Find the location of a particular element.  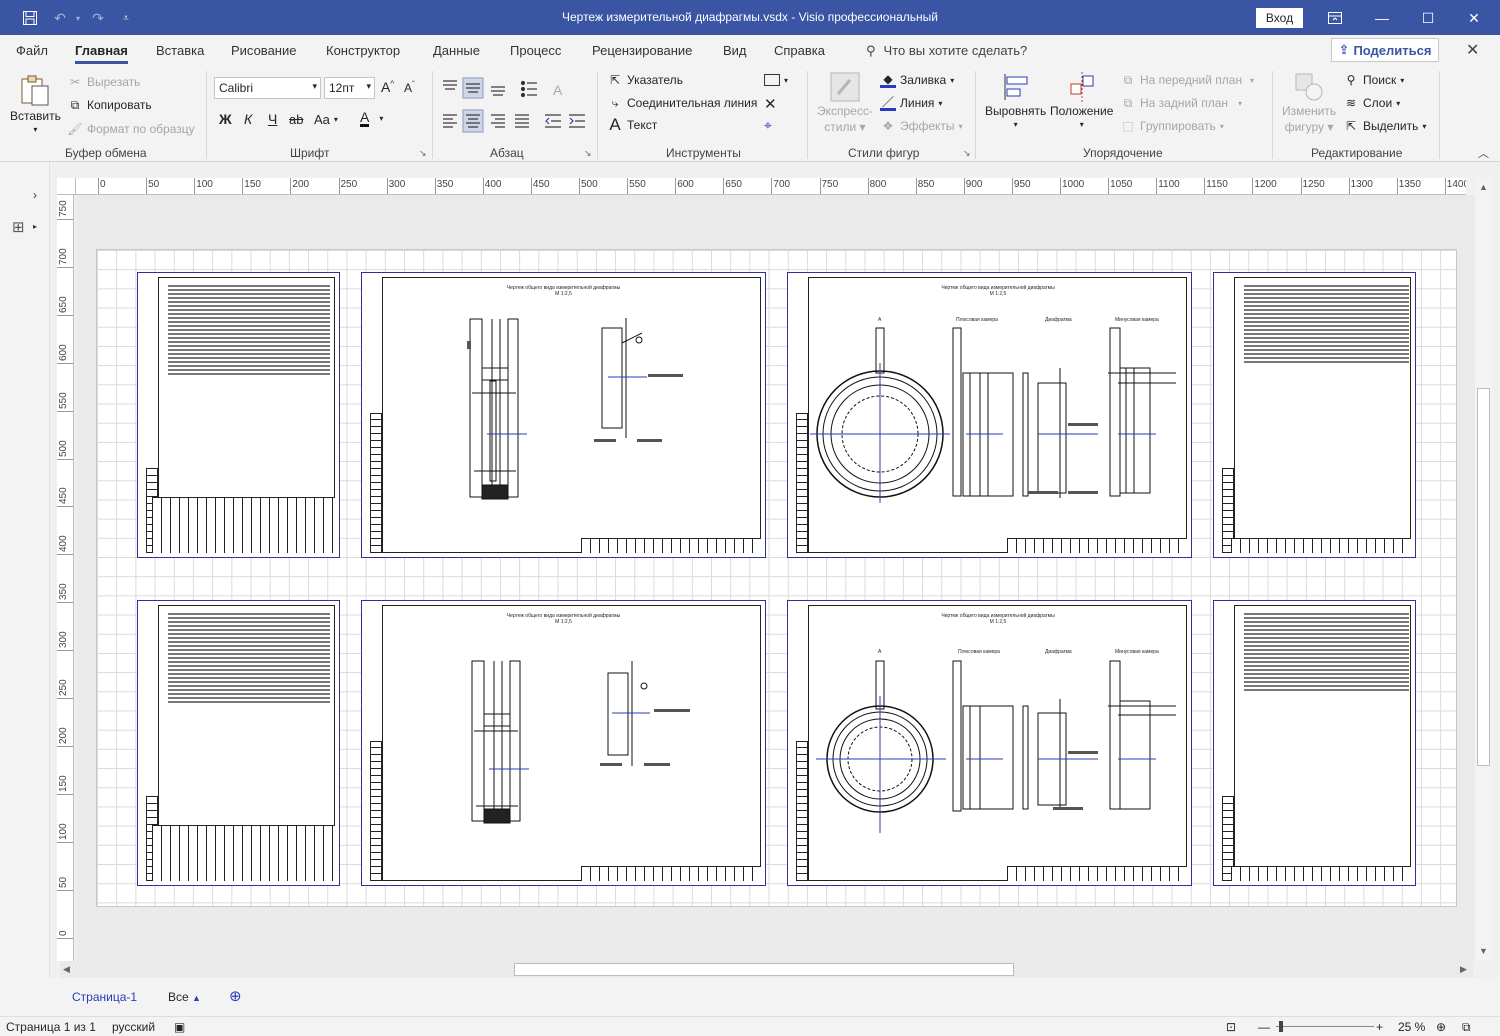

pointer-tool-button: ⇱ Указатель is located at coordinates (645, 80).